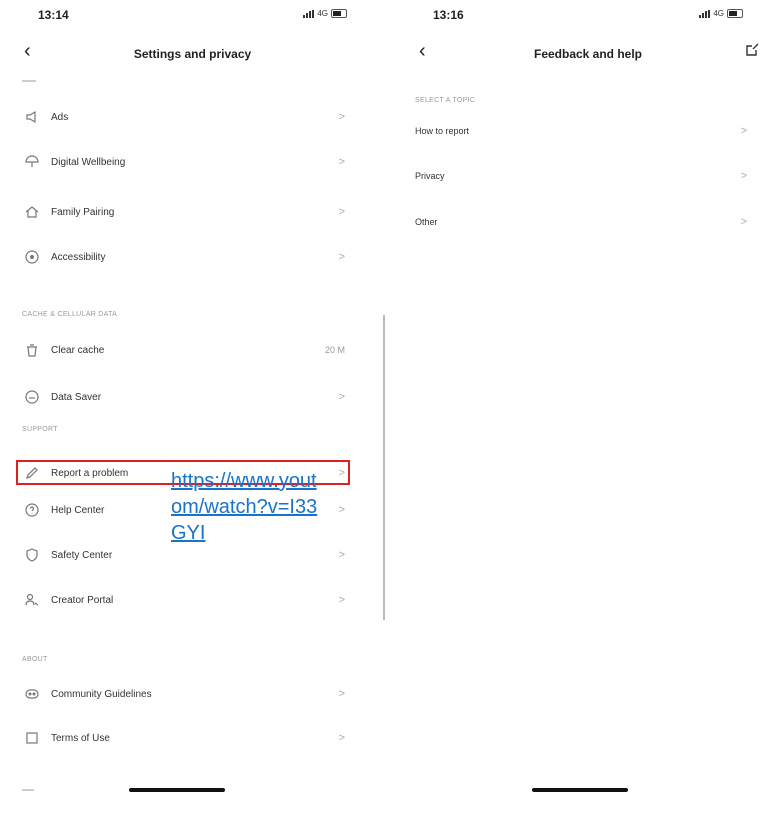  I want to click on creator-icon, so click(32, 600).